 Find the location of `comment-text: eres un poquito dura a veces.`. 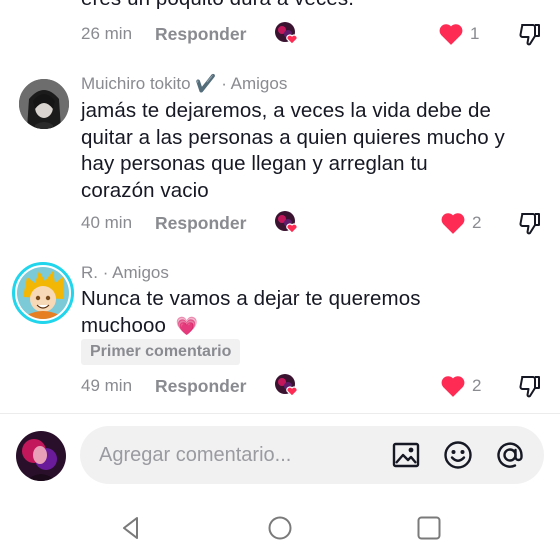

comment-text: eres un poquito dura a veces. is located at coordinates (217, 6).